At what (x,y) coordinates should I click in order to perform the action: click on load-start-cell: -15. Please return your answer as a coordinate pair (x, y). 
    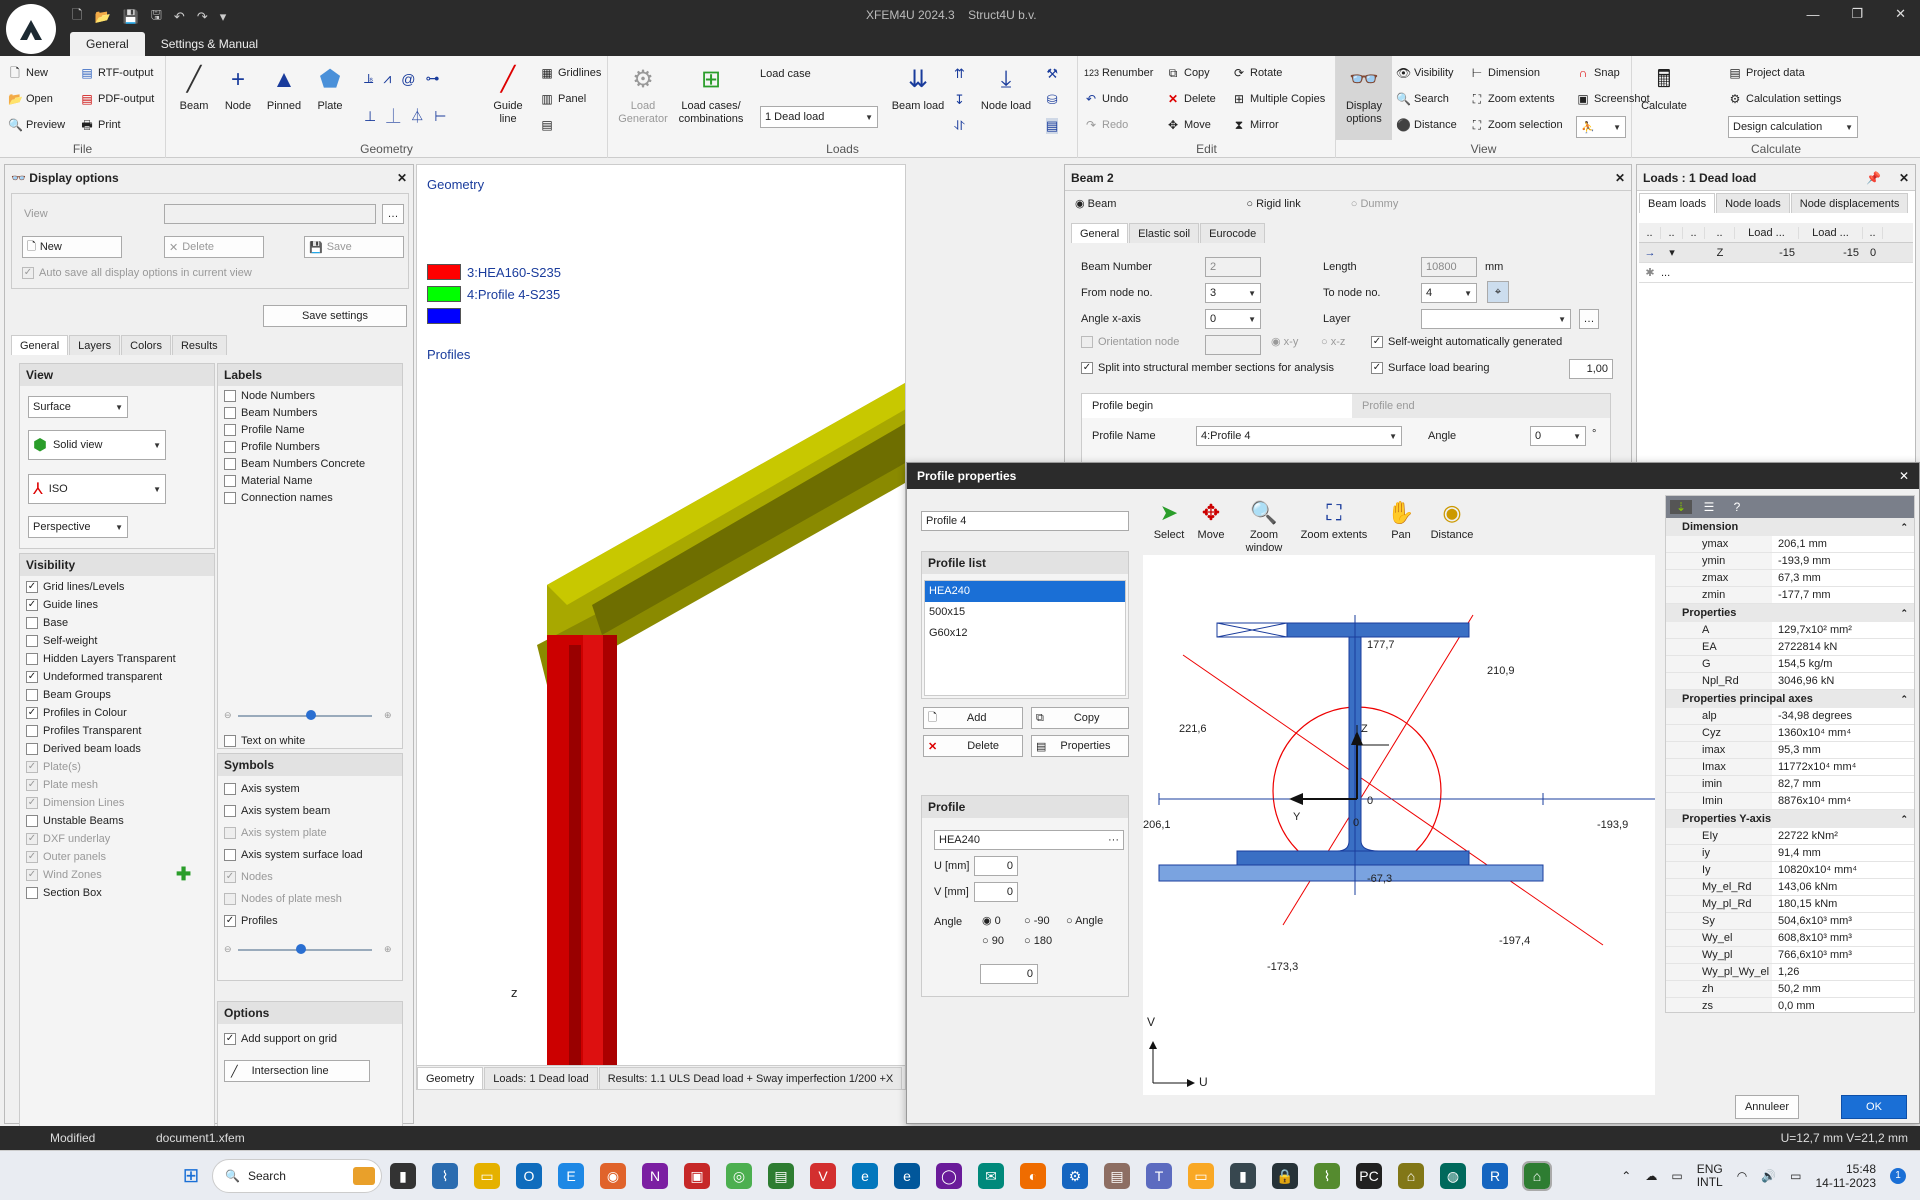
    Looking at the image, I should click on (1767, 253).